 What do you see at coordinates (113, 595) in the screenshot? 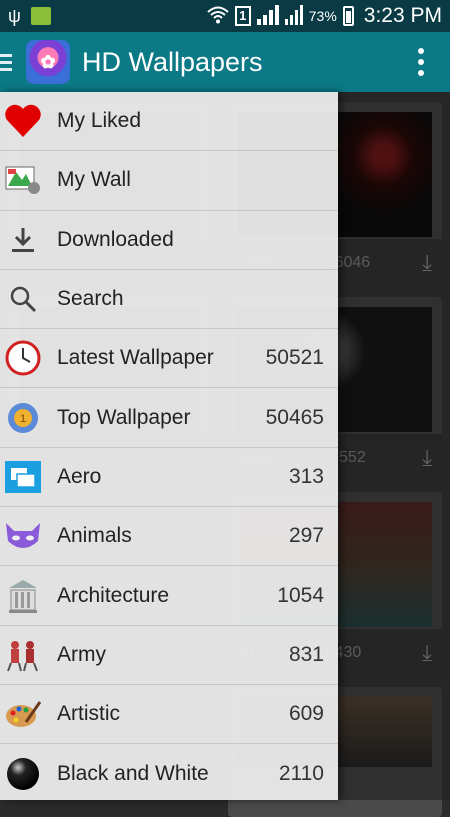
I see `drawer-item-label: Architecture` at bounding box center [113, 595].